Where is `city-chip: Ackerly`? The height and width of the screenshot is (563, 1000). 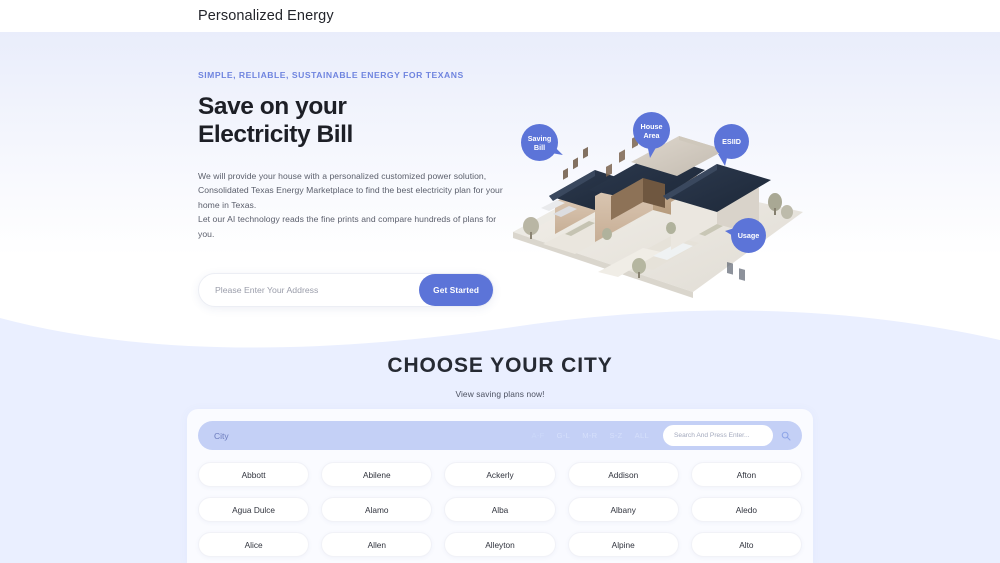
city-chip: Ackerly is located at coordinates (500, 474).